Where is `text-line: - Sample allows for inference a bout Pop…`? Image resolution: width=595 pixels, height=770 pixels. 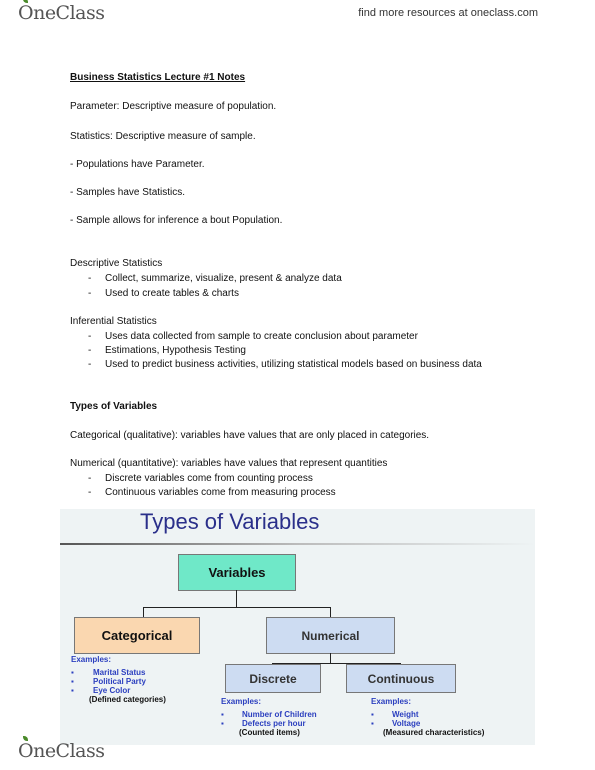 text-line: - Sample allows for inference a bout Pop… is located at coordinates (176, 220).